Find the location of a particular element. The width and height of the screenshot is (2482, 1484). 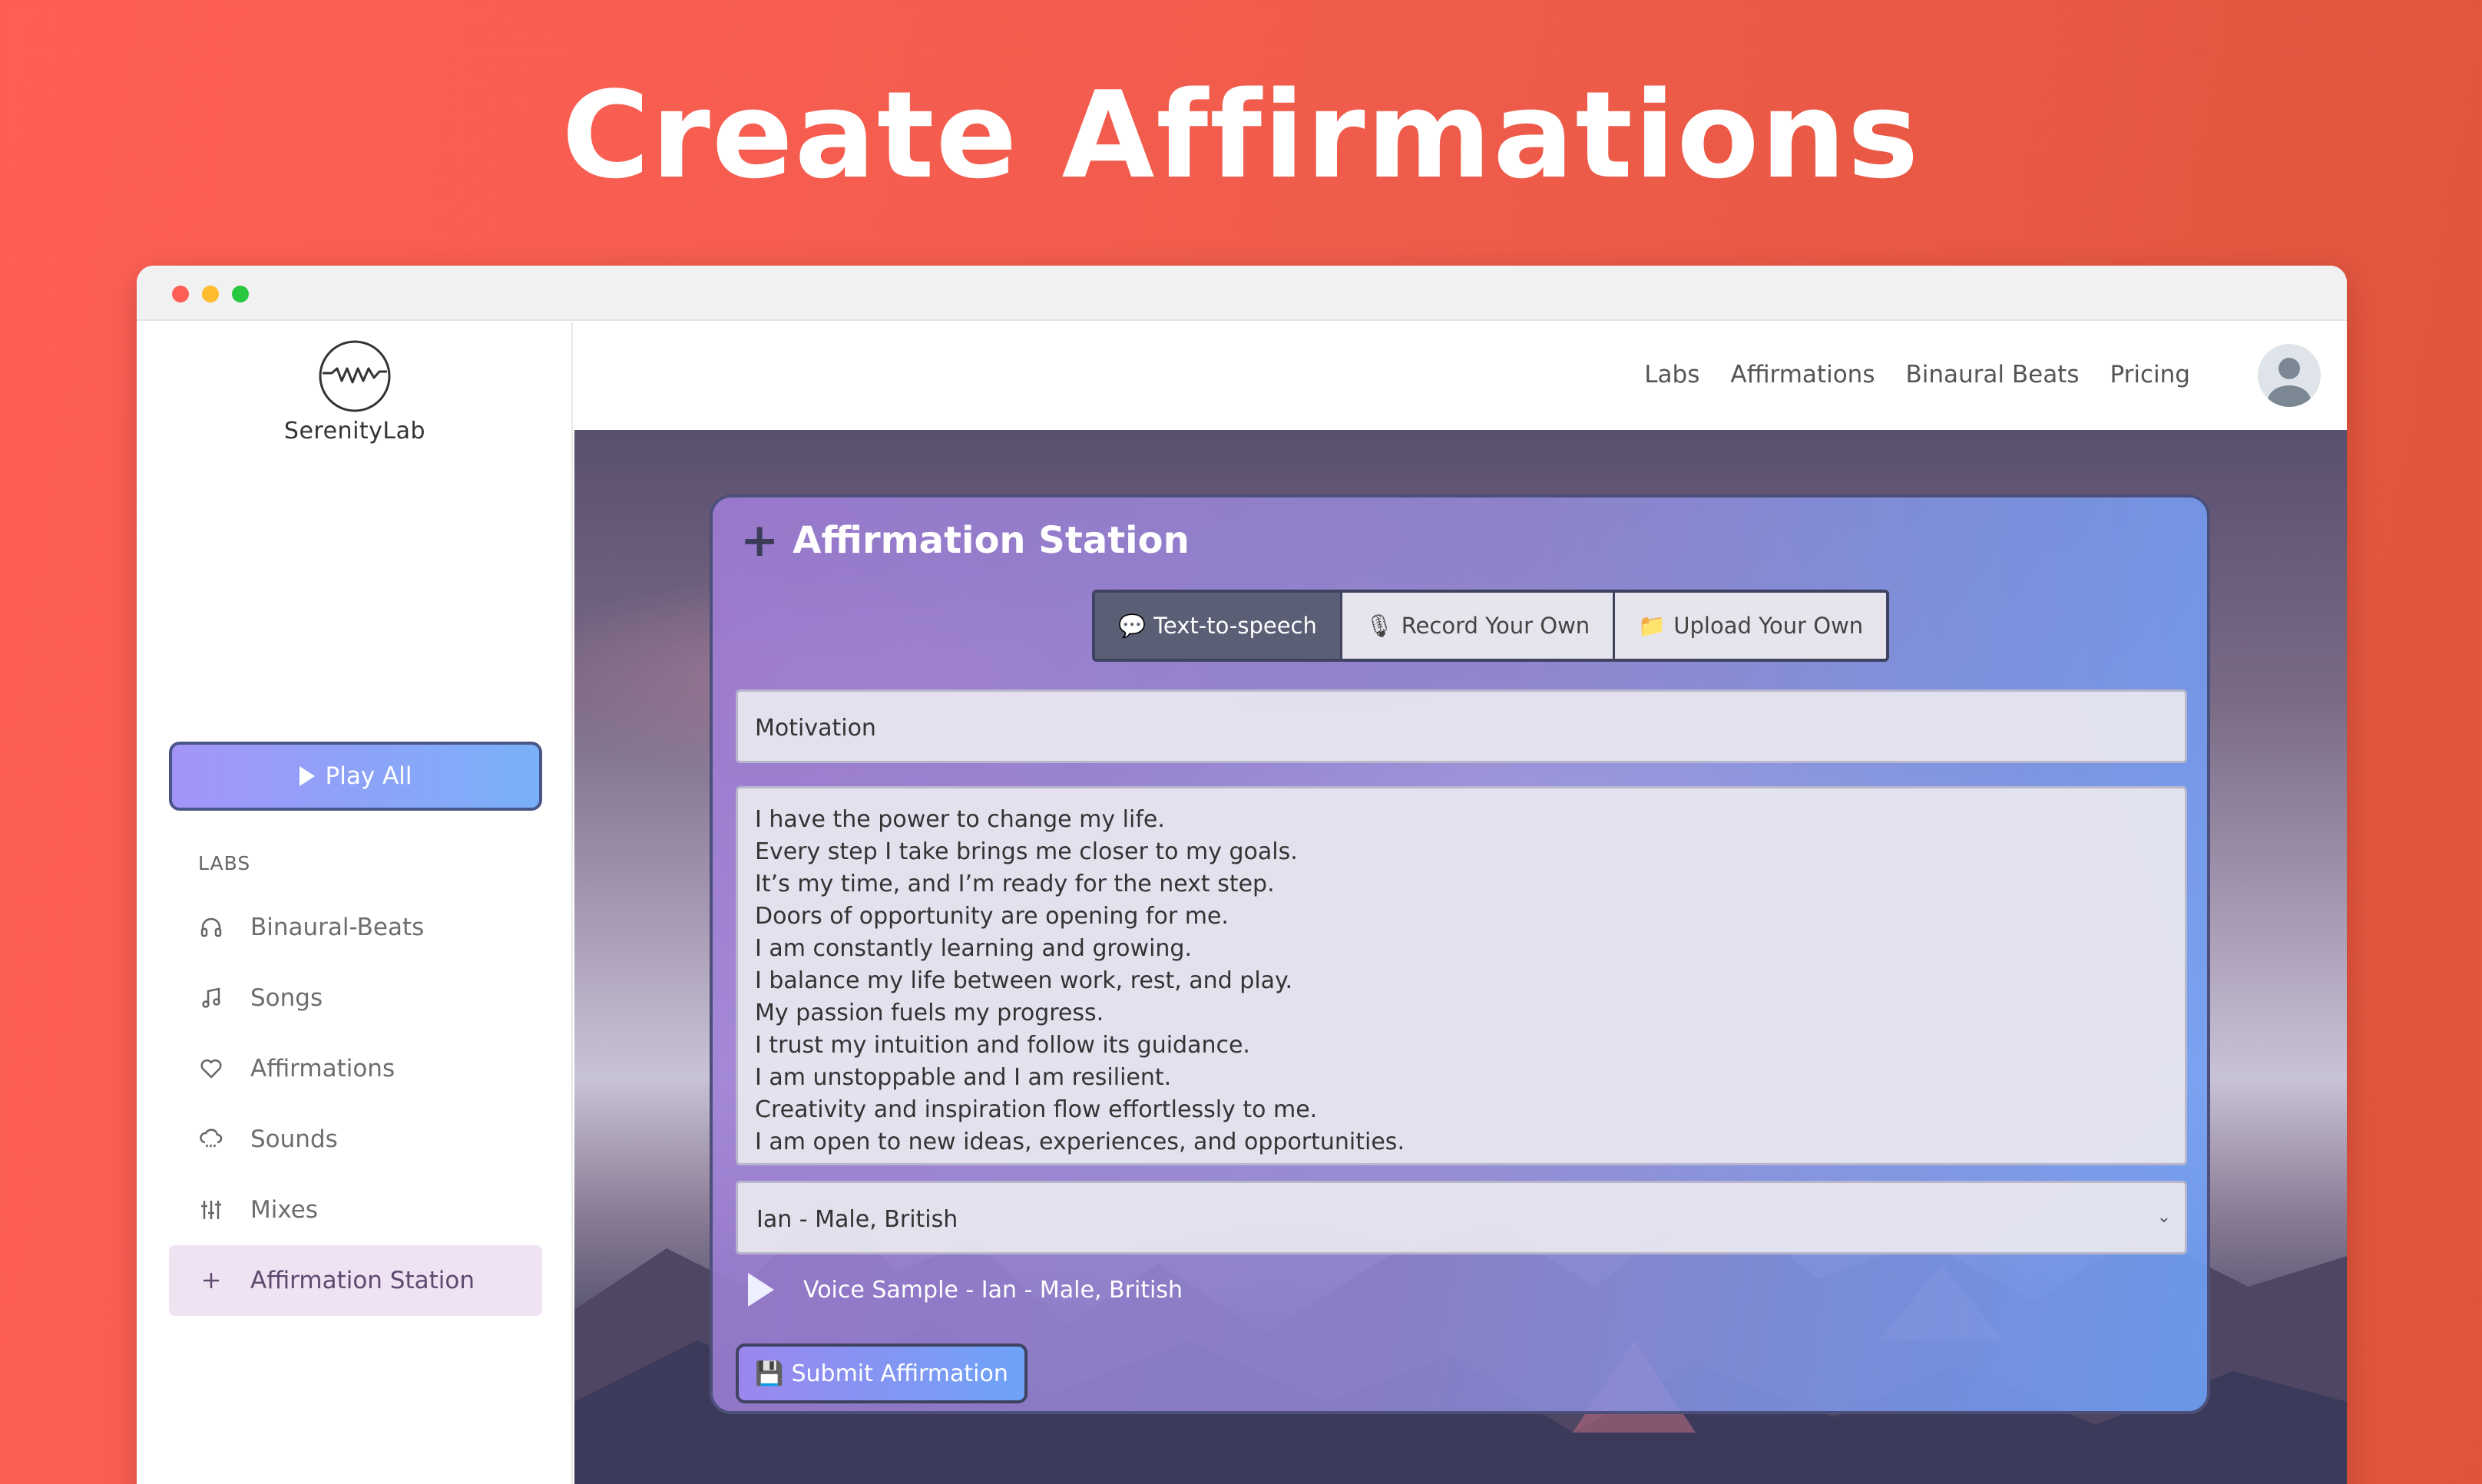

avatar is located at coordinates (2289, 375).